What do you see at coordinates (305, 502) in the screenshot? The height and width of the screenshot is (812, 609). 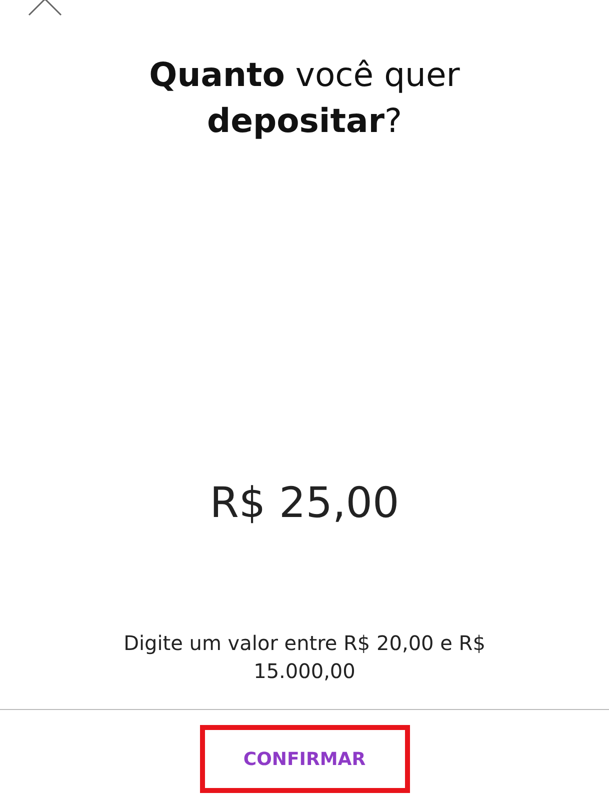 I see `amount-value: R$ 25,00` at bounding box center [305, 502].